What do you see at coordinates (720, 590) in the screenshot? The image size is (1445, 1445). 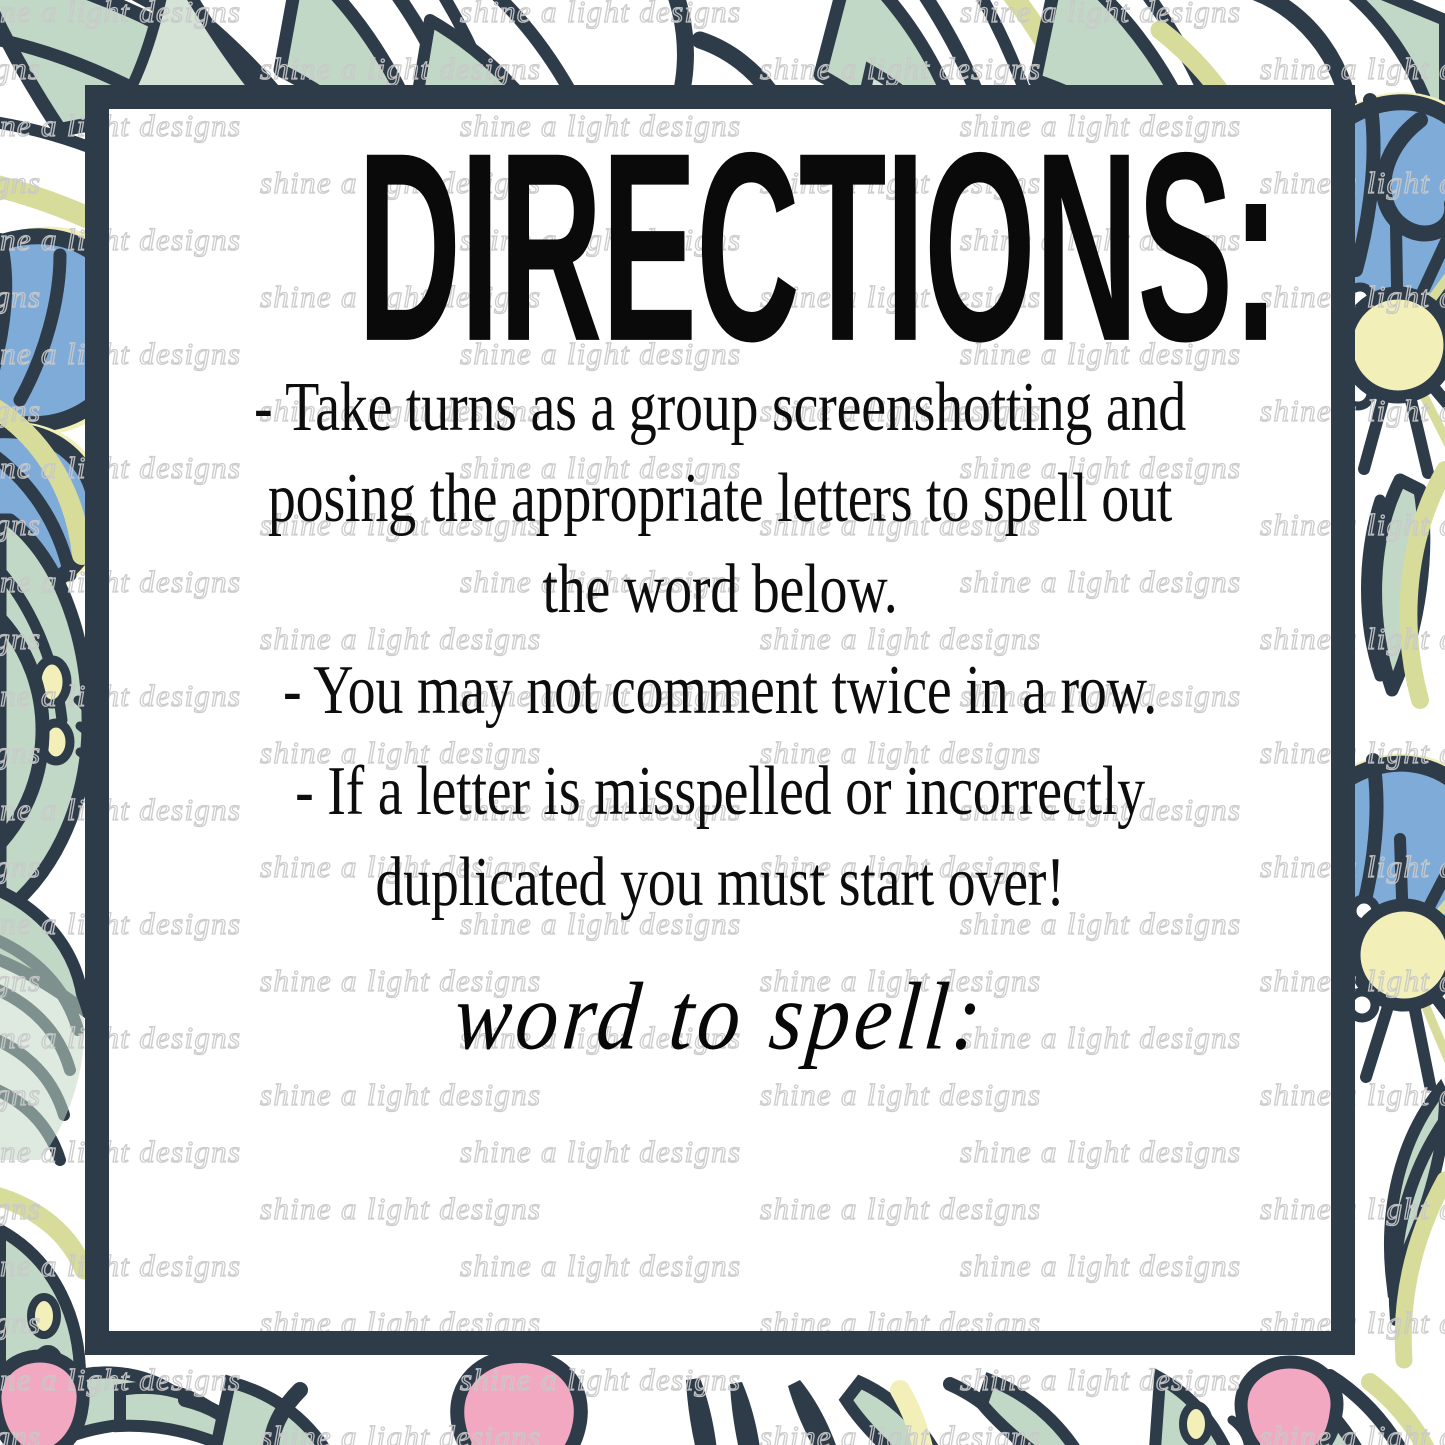 I see `instruction-line: the word below.` at bounding box center [720, 590].